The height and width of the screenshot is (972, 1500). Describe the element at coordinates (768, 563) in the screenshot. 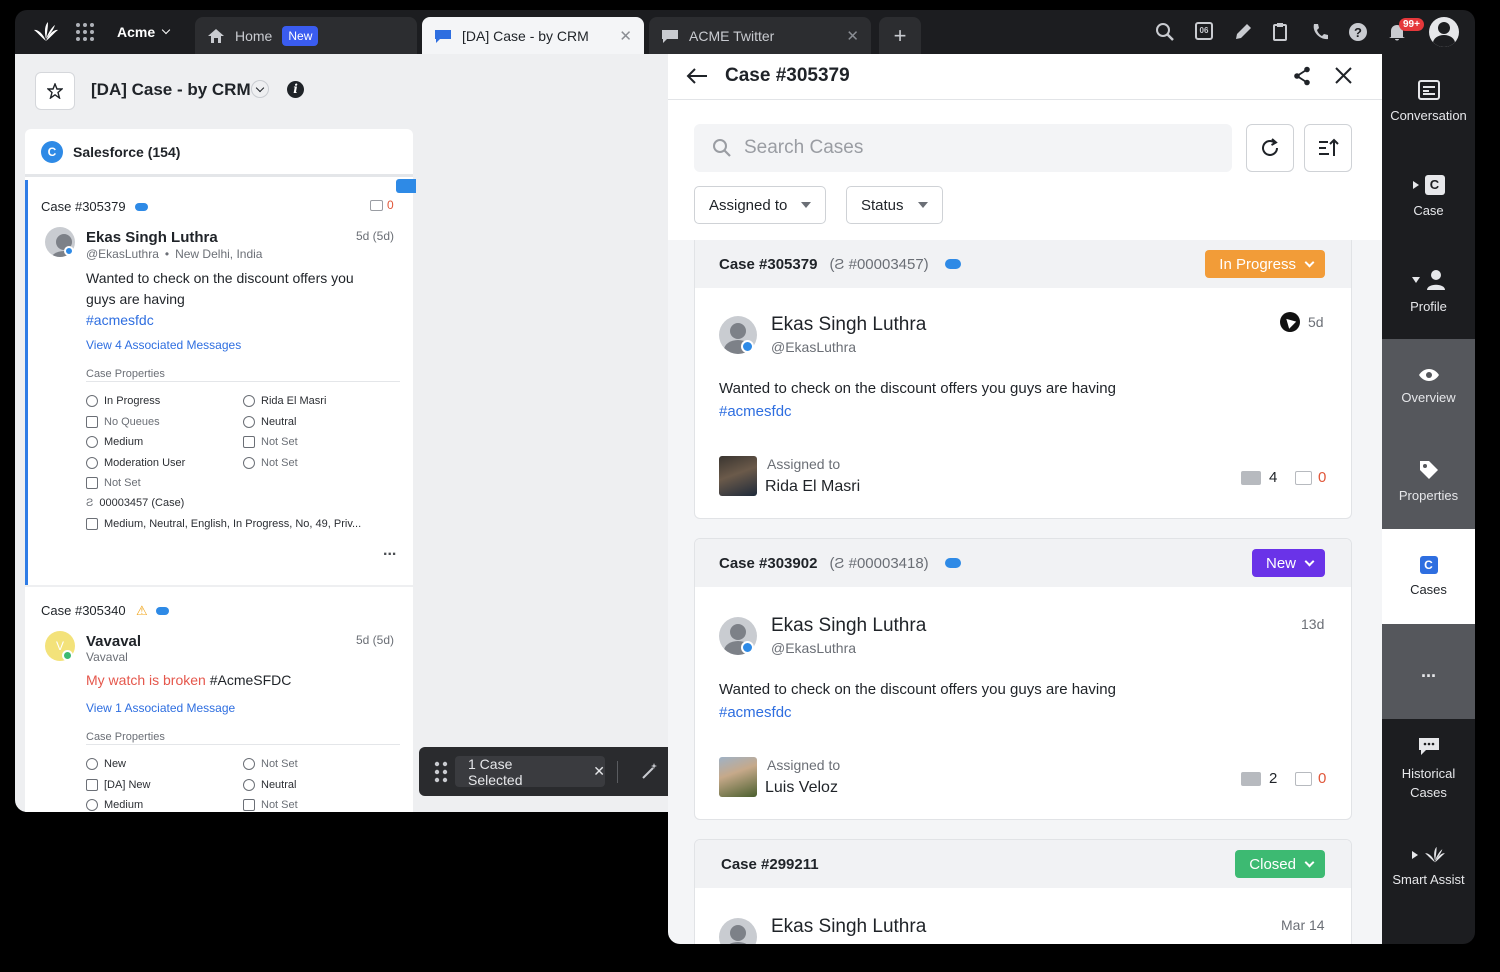

I see `case-id: Case #303902` at that location.